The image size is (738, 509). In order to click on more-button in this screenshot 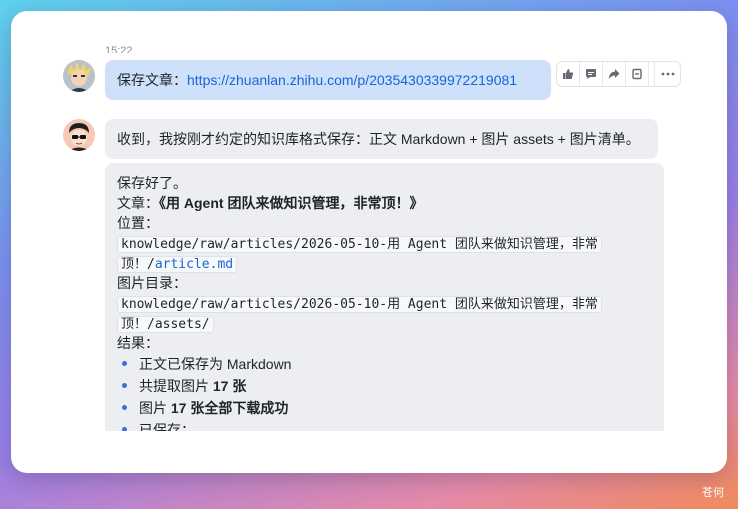, I will do `click(667, 74)`.